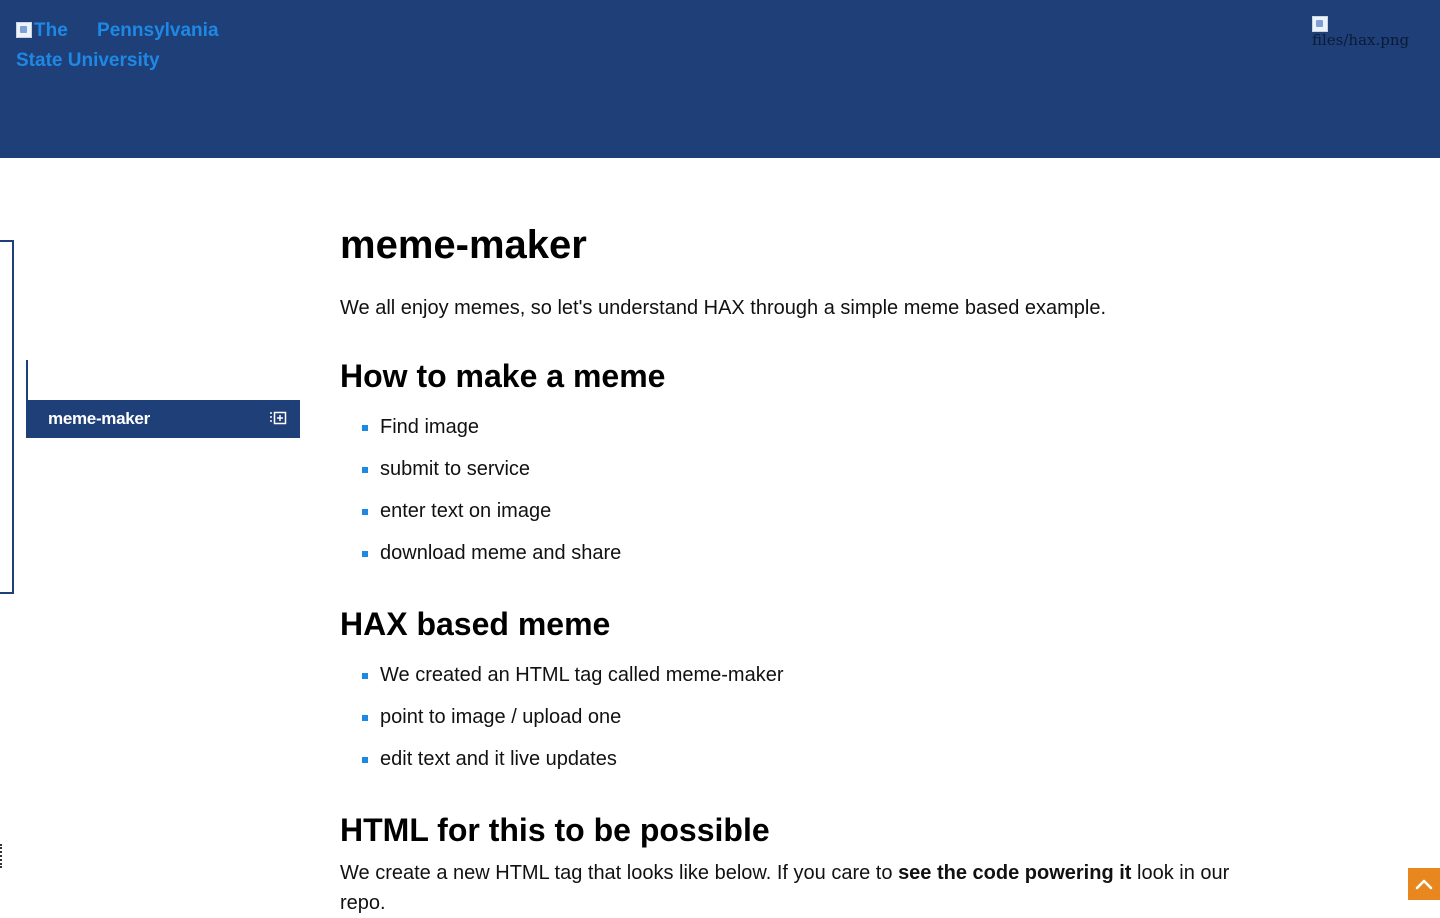 The height and width of the screenshot is (918, 1440). Describe the element at coordinates (99, 418) in the screenshot. I see `sidebar-item-label: meme-maker` at that location.